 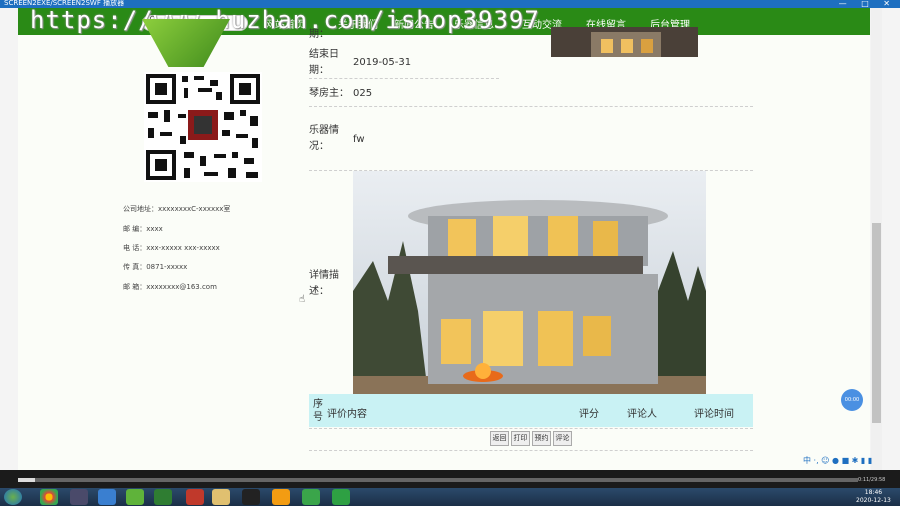 What do you see at coordinates (251, 497) in the screenshot?
I see `qq-icon` at bounding box center [251, 497].